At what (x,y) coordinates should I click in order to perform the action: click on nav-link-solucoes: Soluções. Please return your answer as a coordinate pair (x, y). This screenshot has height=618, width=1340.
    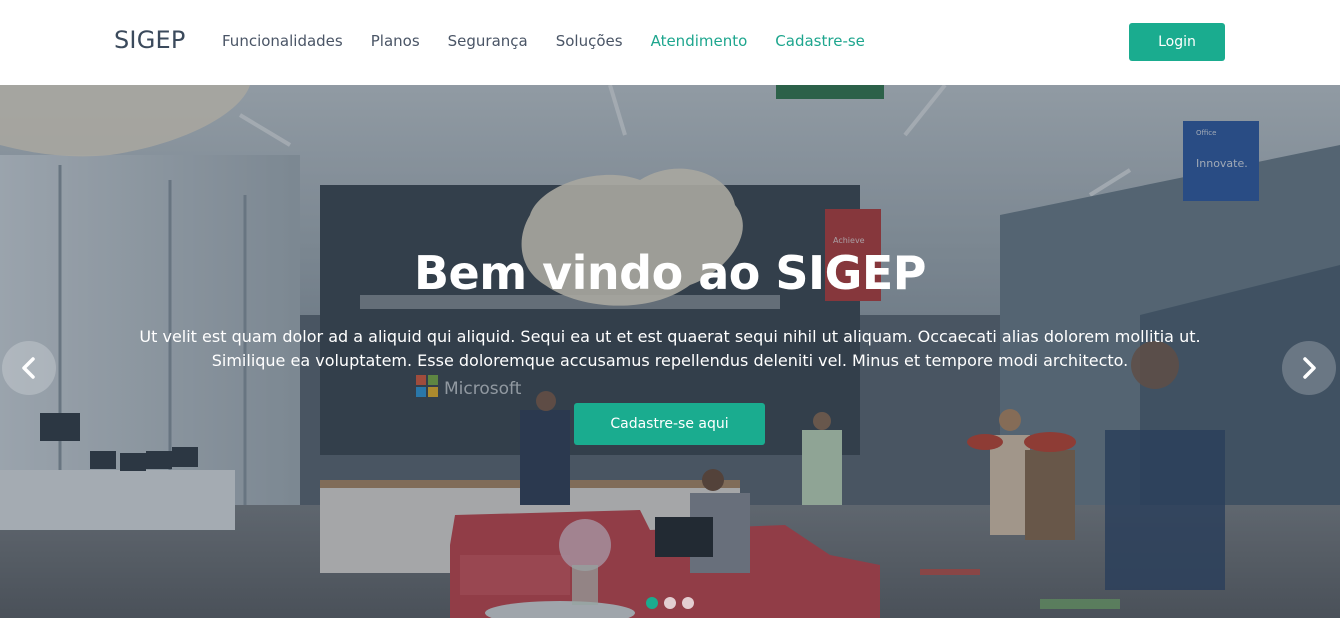
    Looking at the image, I should click on (589, 41).